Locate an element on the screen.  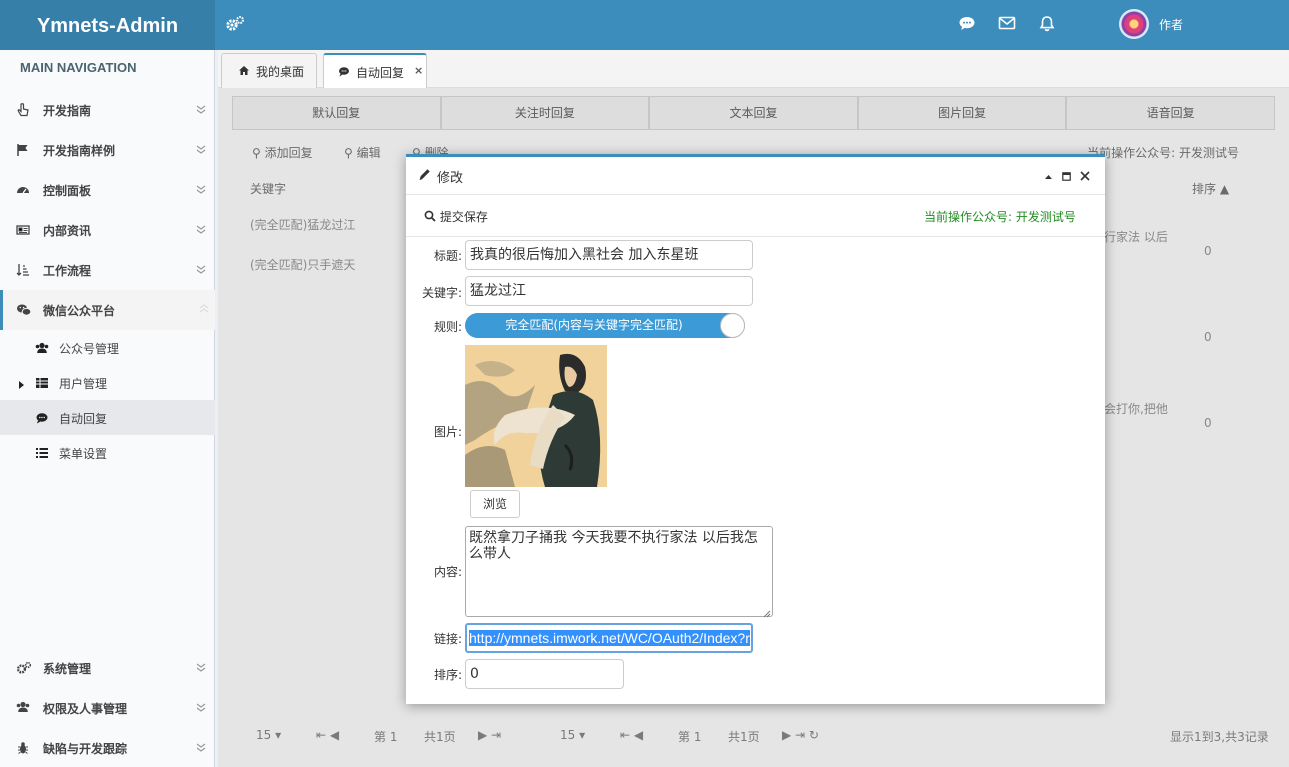
bell-icon is located at coordinates (1047, 25).